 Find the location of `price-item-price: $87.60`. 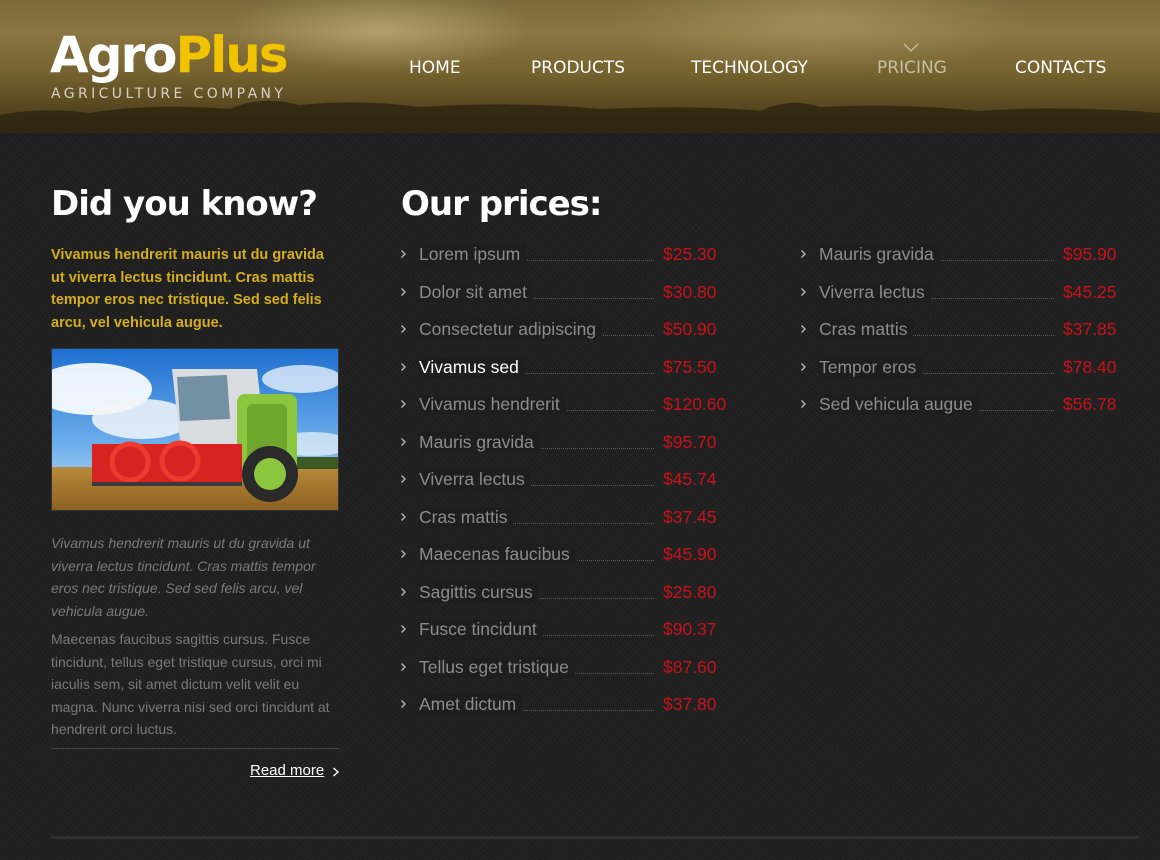

price-item-price: $87.60 is located at coordinates (690, 666).